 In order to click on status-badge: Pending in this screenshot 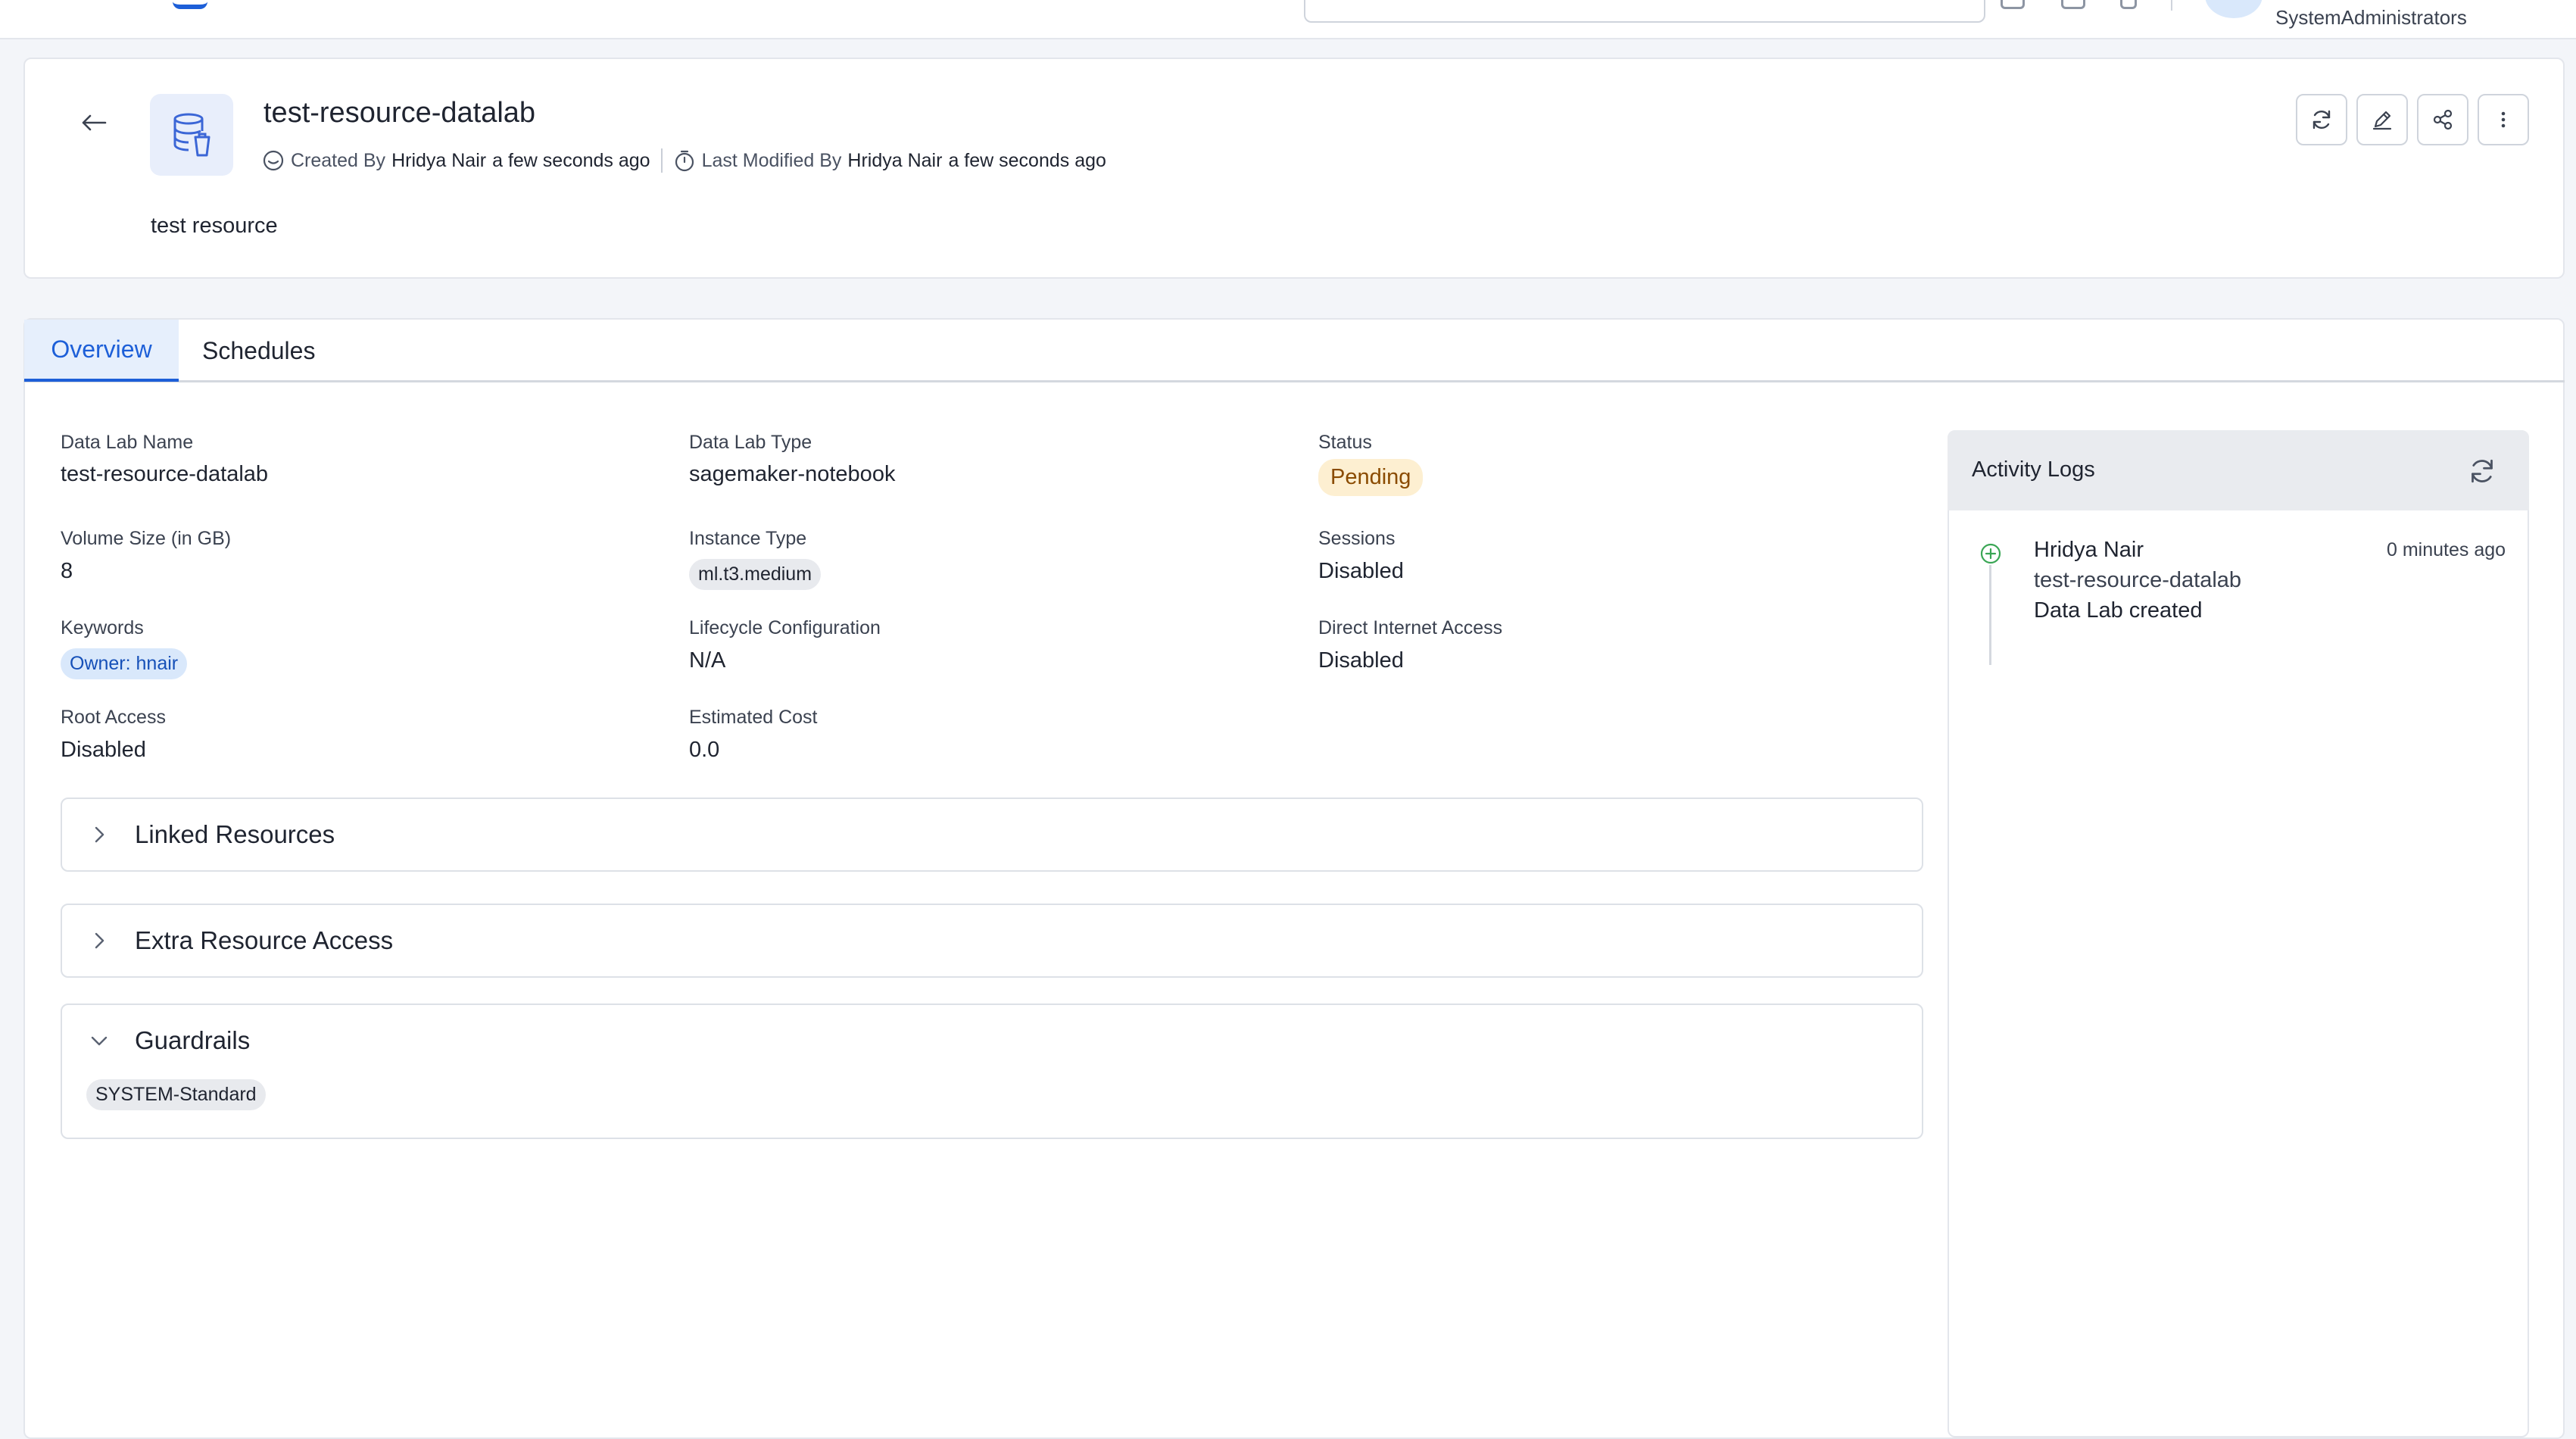, I will do `click(1371, 477)`.